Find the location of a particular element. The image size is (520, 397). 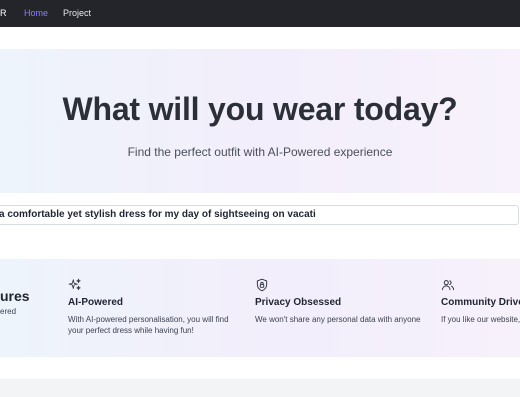

feature-title-ai-powered: AI-Powered is located at coordinates (96, 302).